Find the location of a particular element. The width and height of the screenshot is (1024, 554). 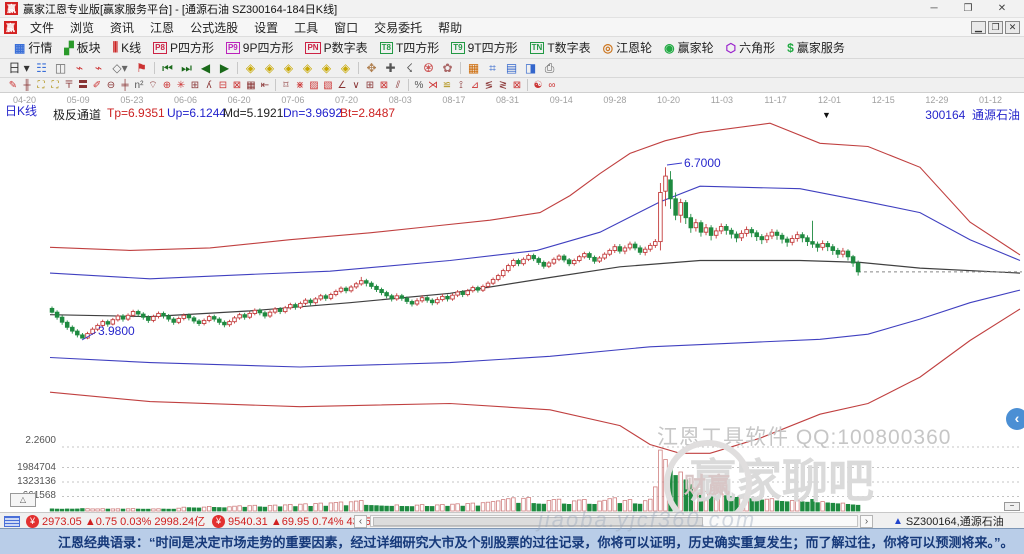

child-minimize-button: ▁ is located at coordinates (978, 27).